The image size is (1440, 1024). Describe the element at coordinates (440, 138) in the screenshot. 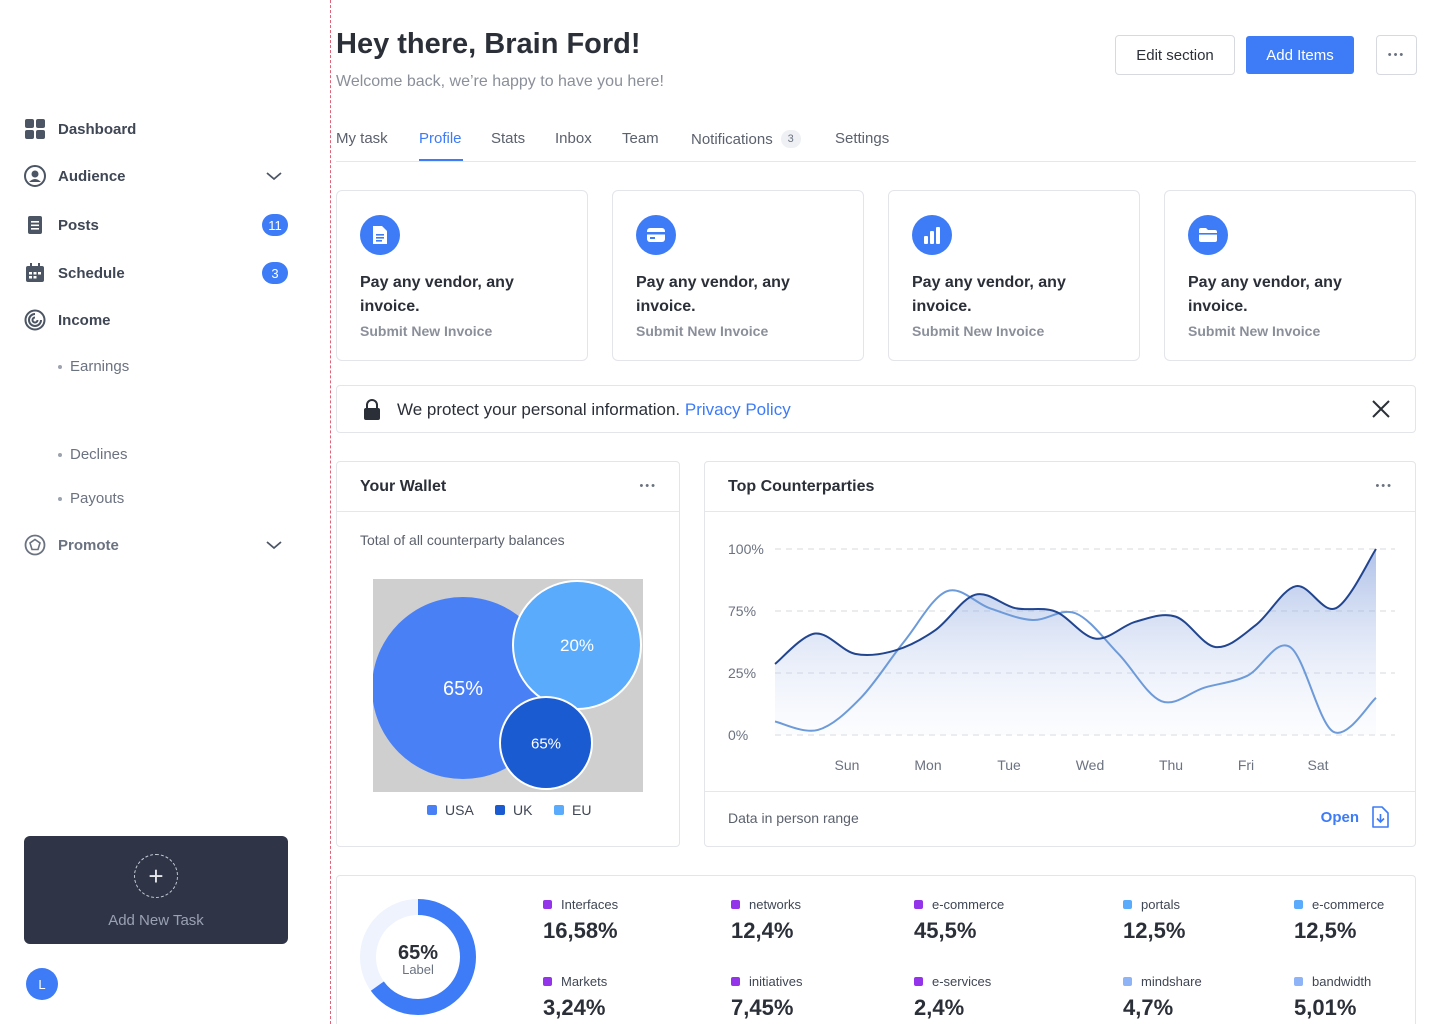

I see `tab-profile: Profile` at that location.